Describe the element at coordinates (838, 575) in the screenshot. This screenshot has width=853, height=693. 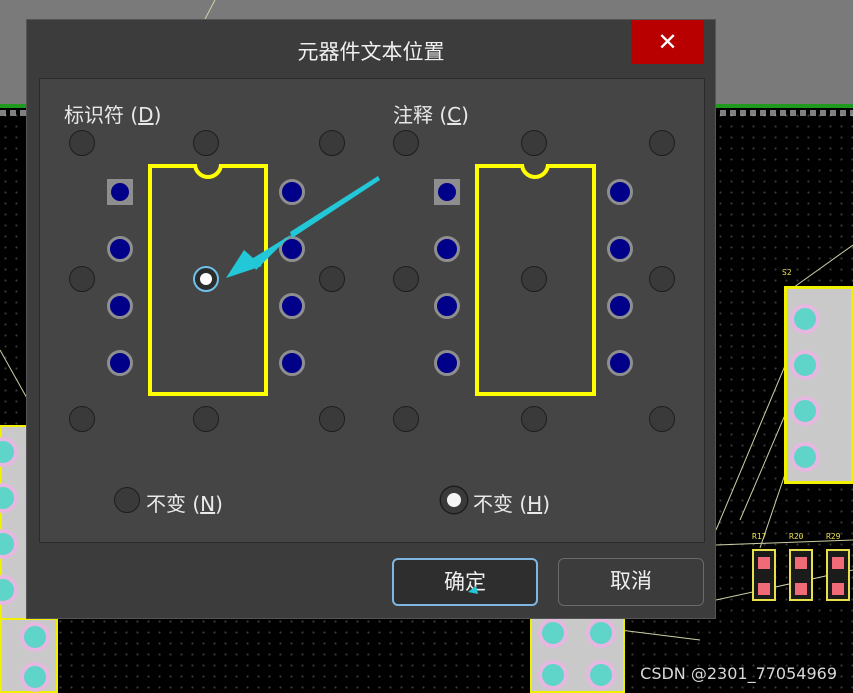
I see `pcb-resistor-r29` at that location.